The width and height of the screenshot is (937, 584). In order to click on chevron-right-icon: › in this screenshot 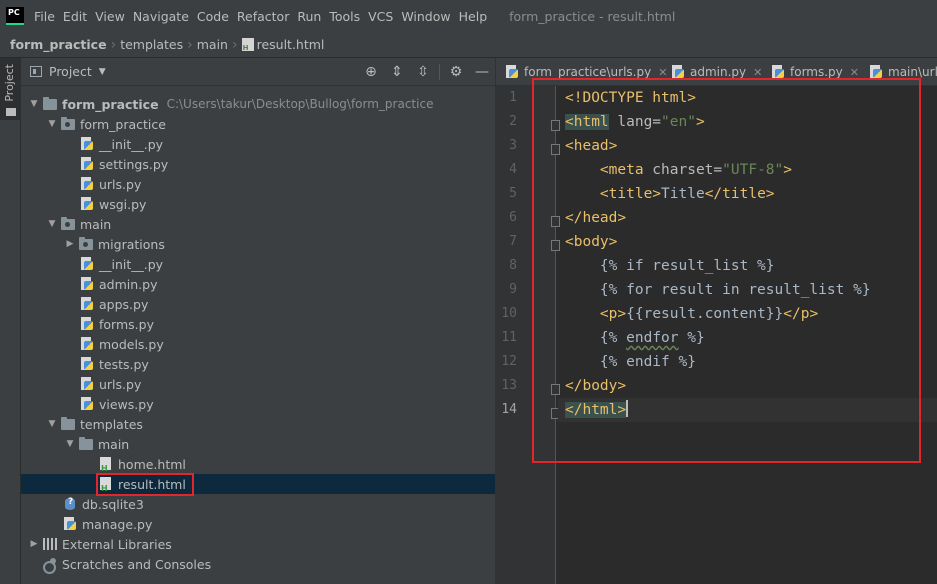, I will do `click(190, 44)`.